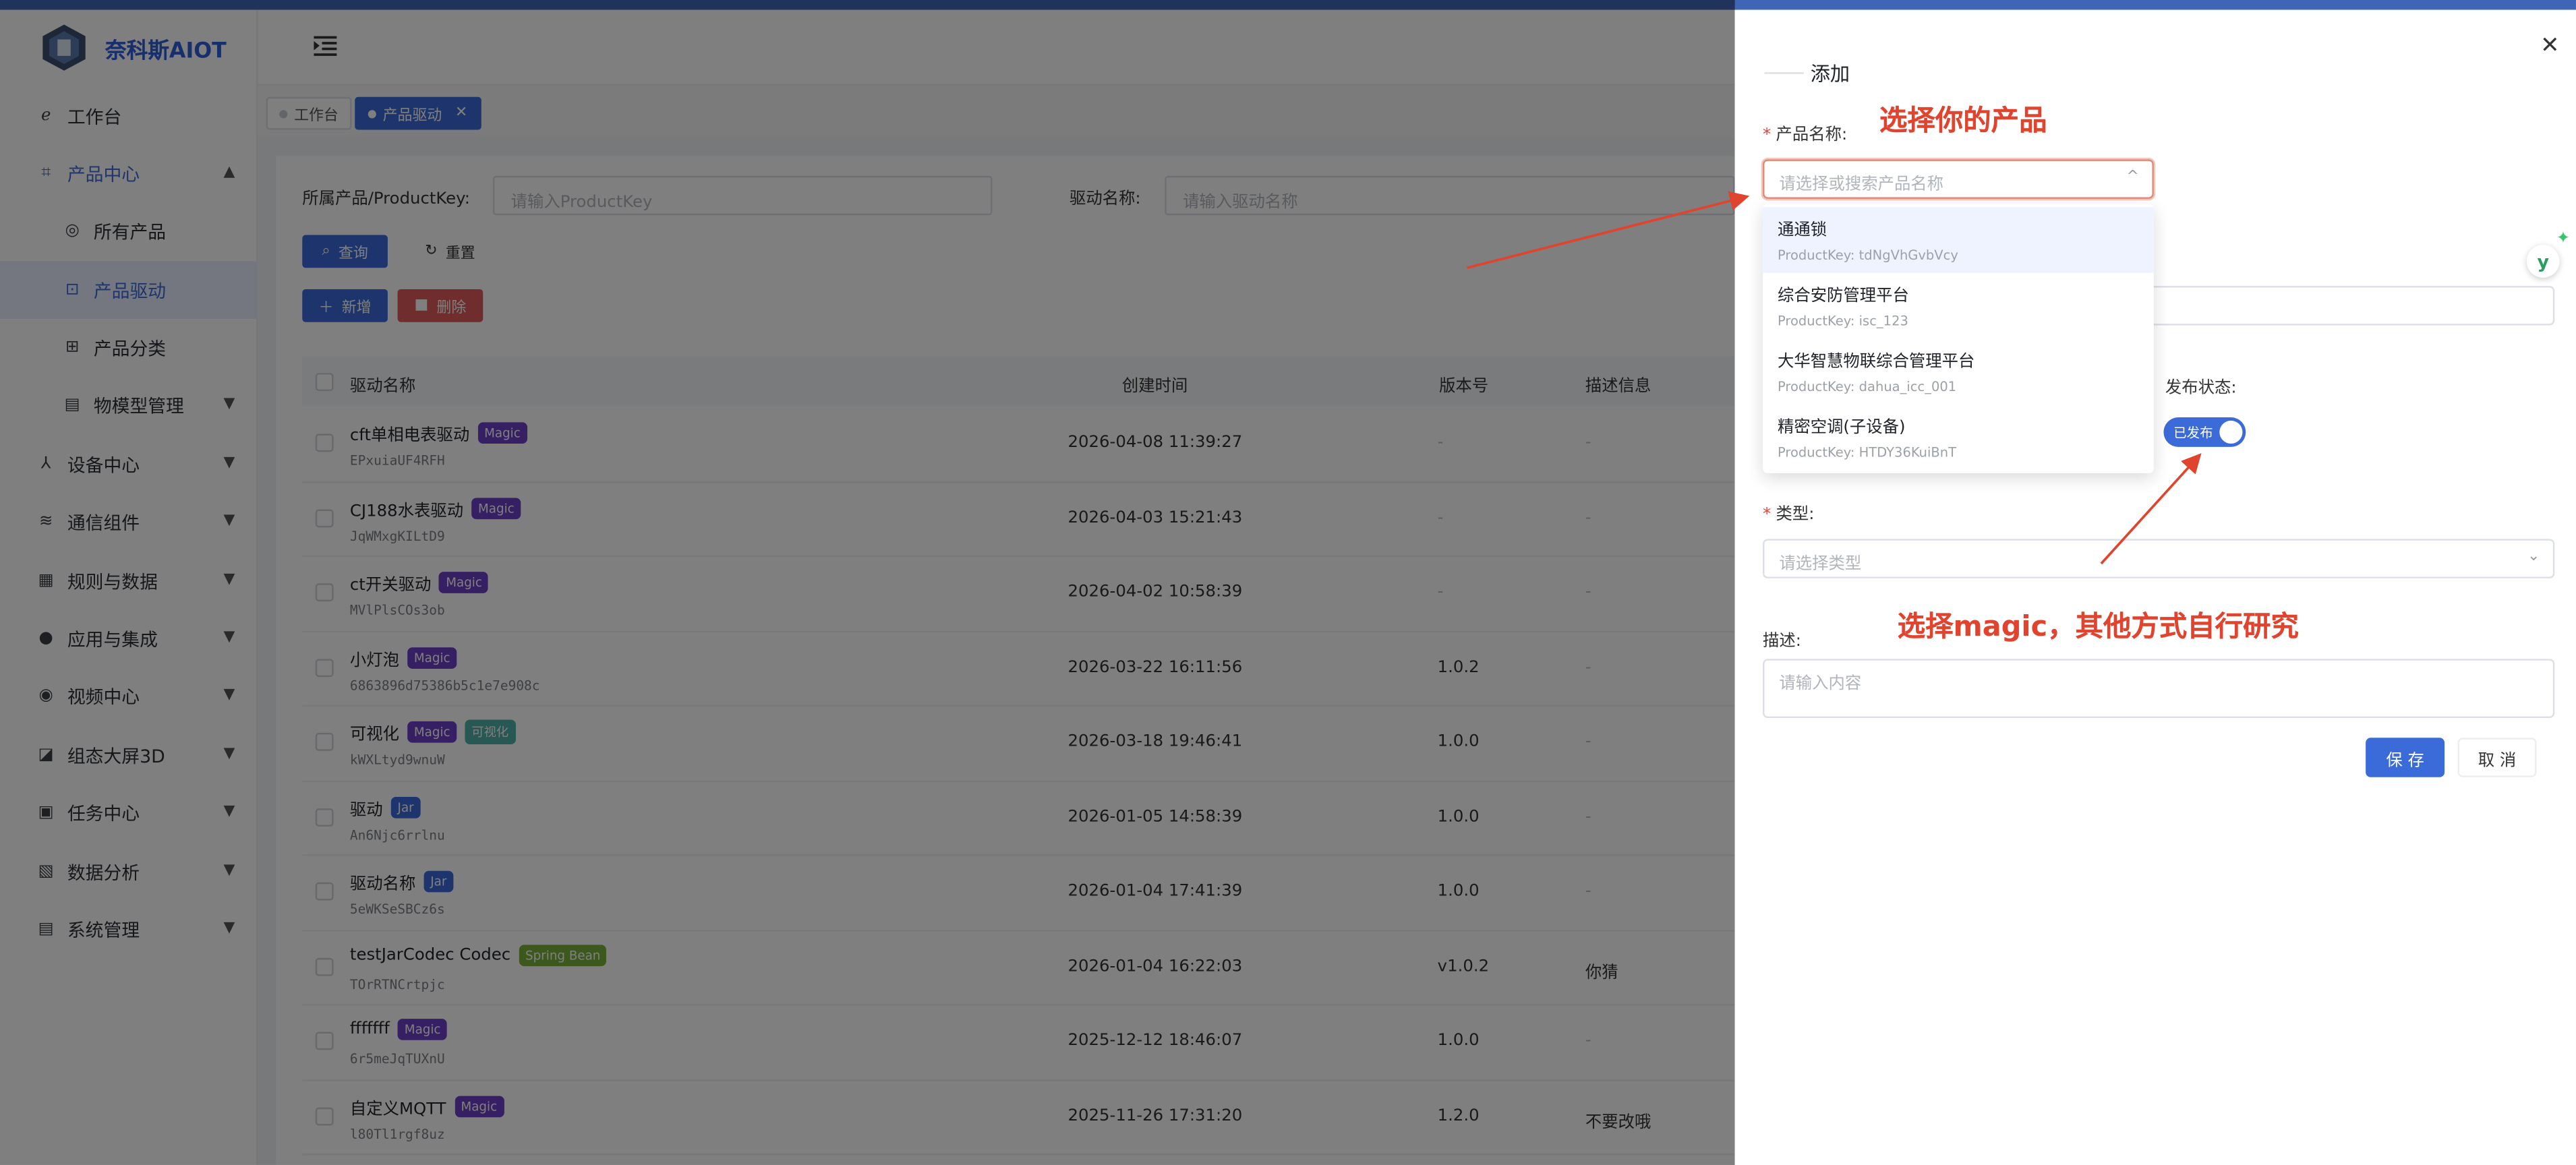 This screenshot has height=1165, width=2576. I want to click on dropdown-option: 通通锁 ProductKey: tdNgVhGvbVcy, so click(1958, 240).